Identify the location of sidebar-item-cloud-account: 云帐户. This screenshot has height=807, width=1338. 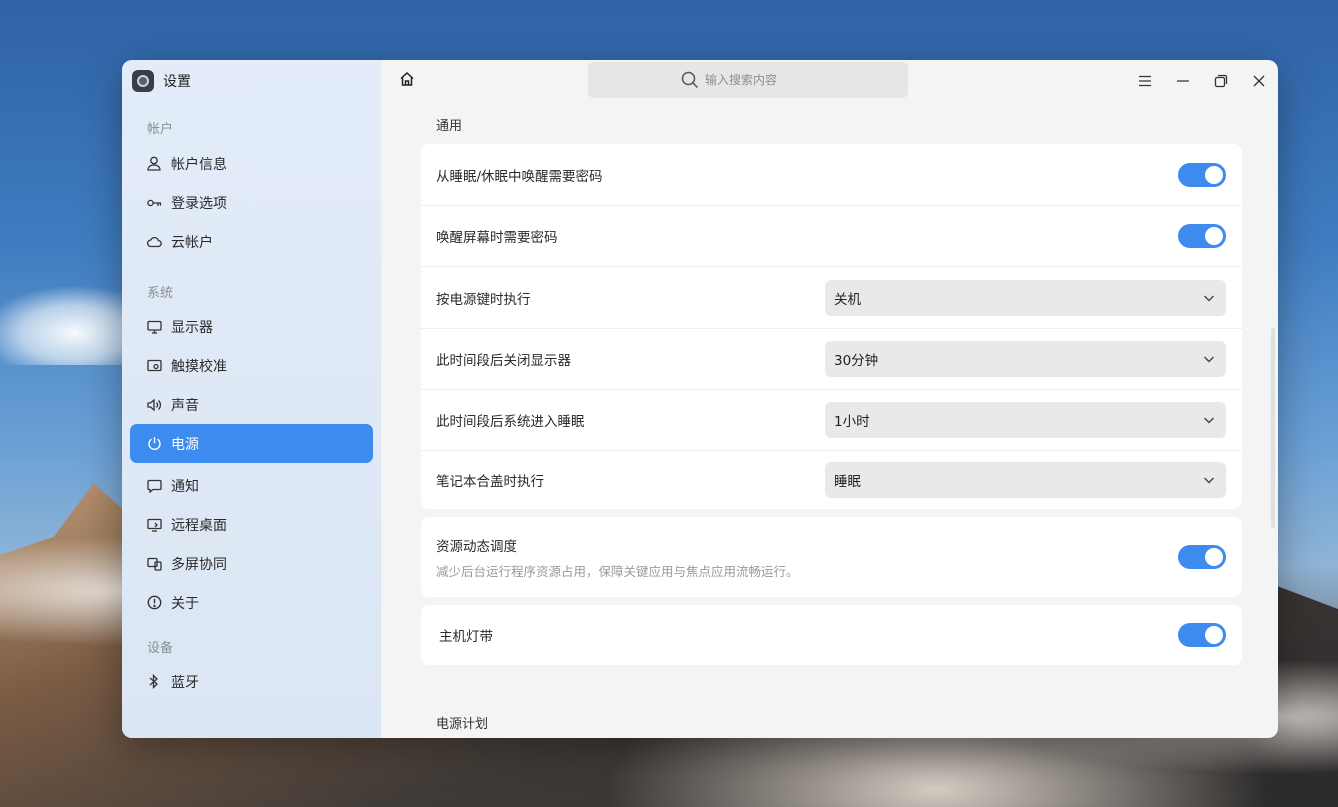
(251, 241).